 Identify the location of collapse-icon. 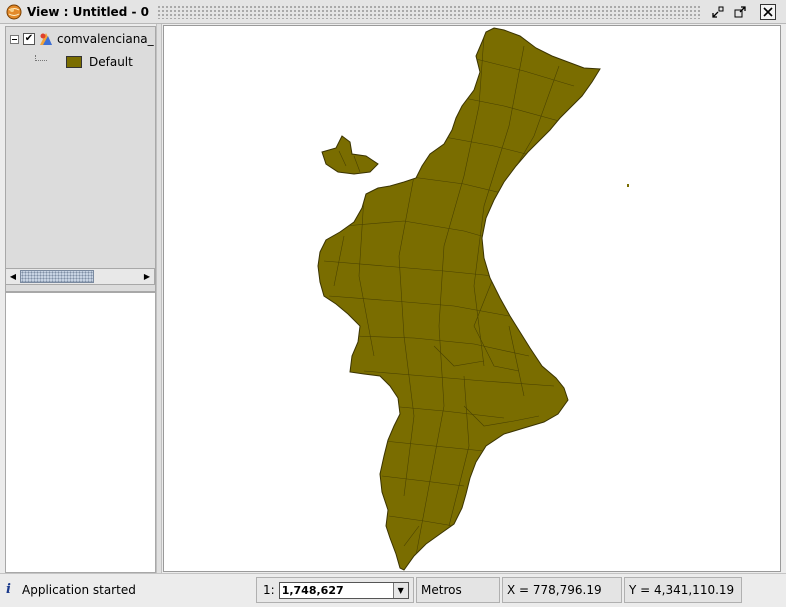
(14, 39).